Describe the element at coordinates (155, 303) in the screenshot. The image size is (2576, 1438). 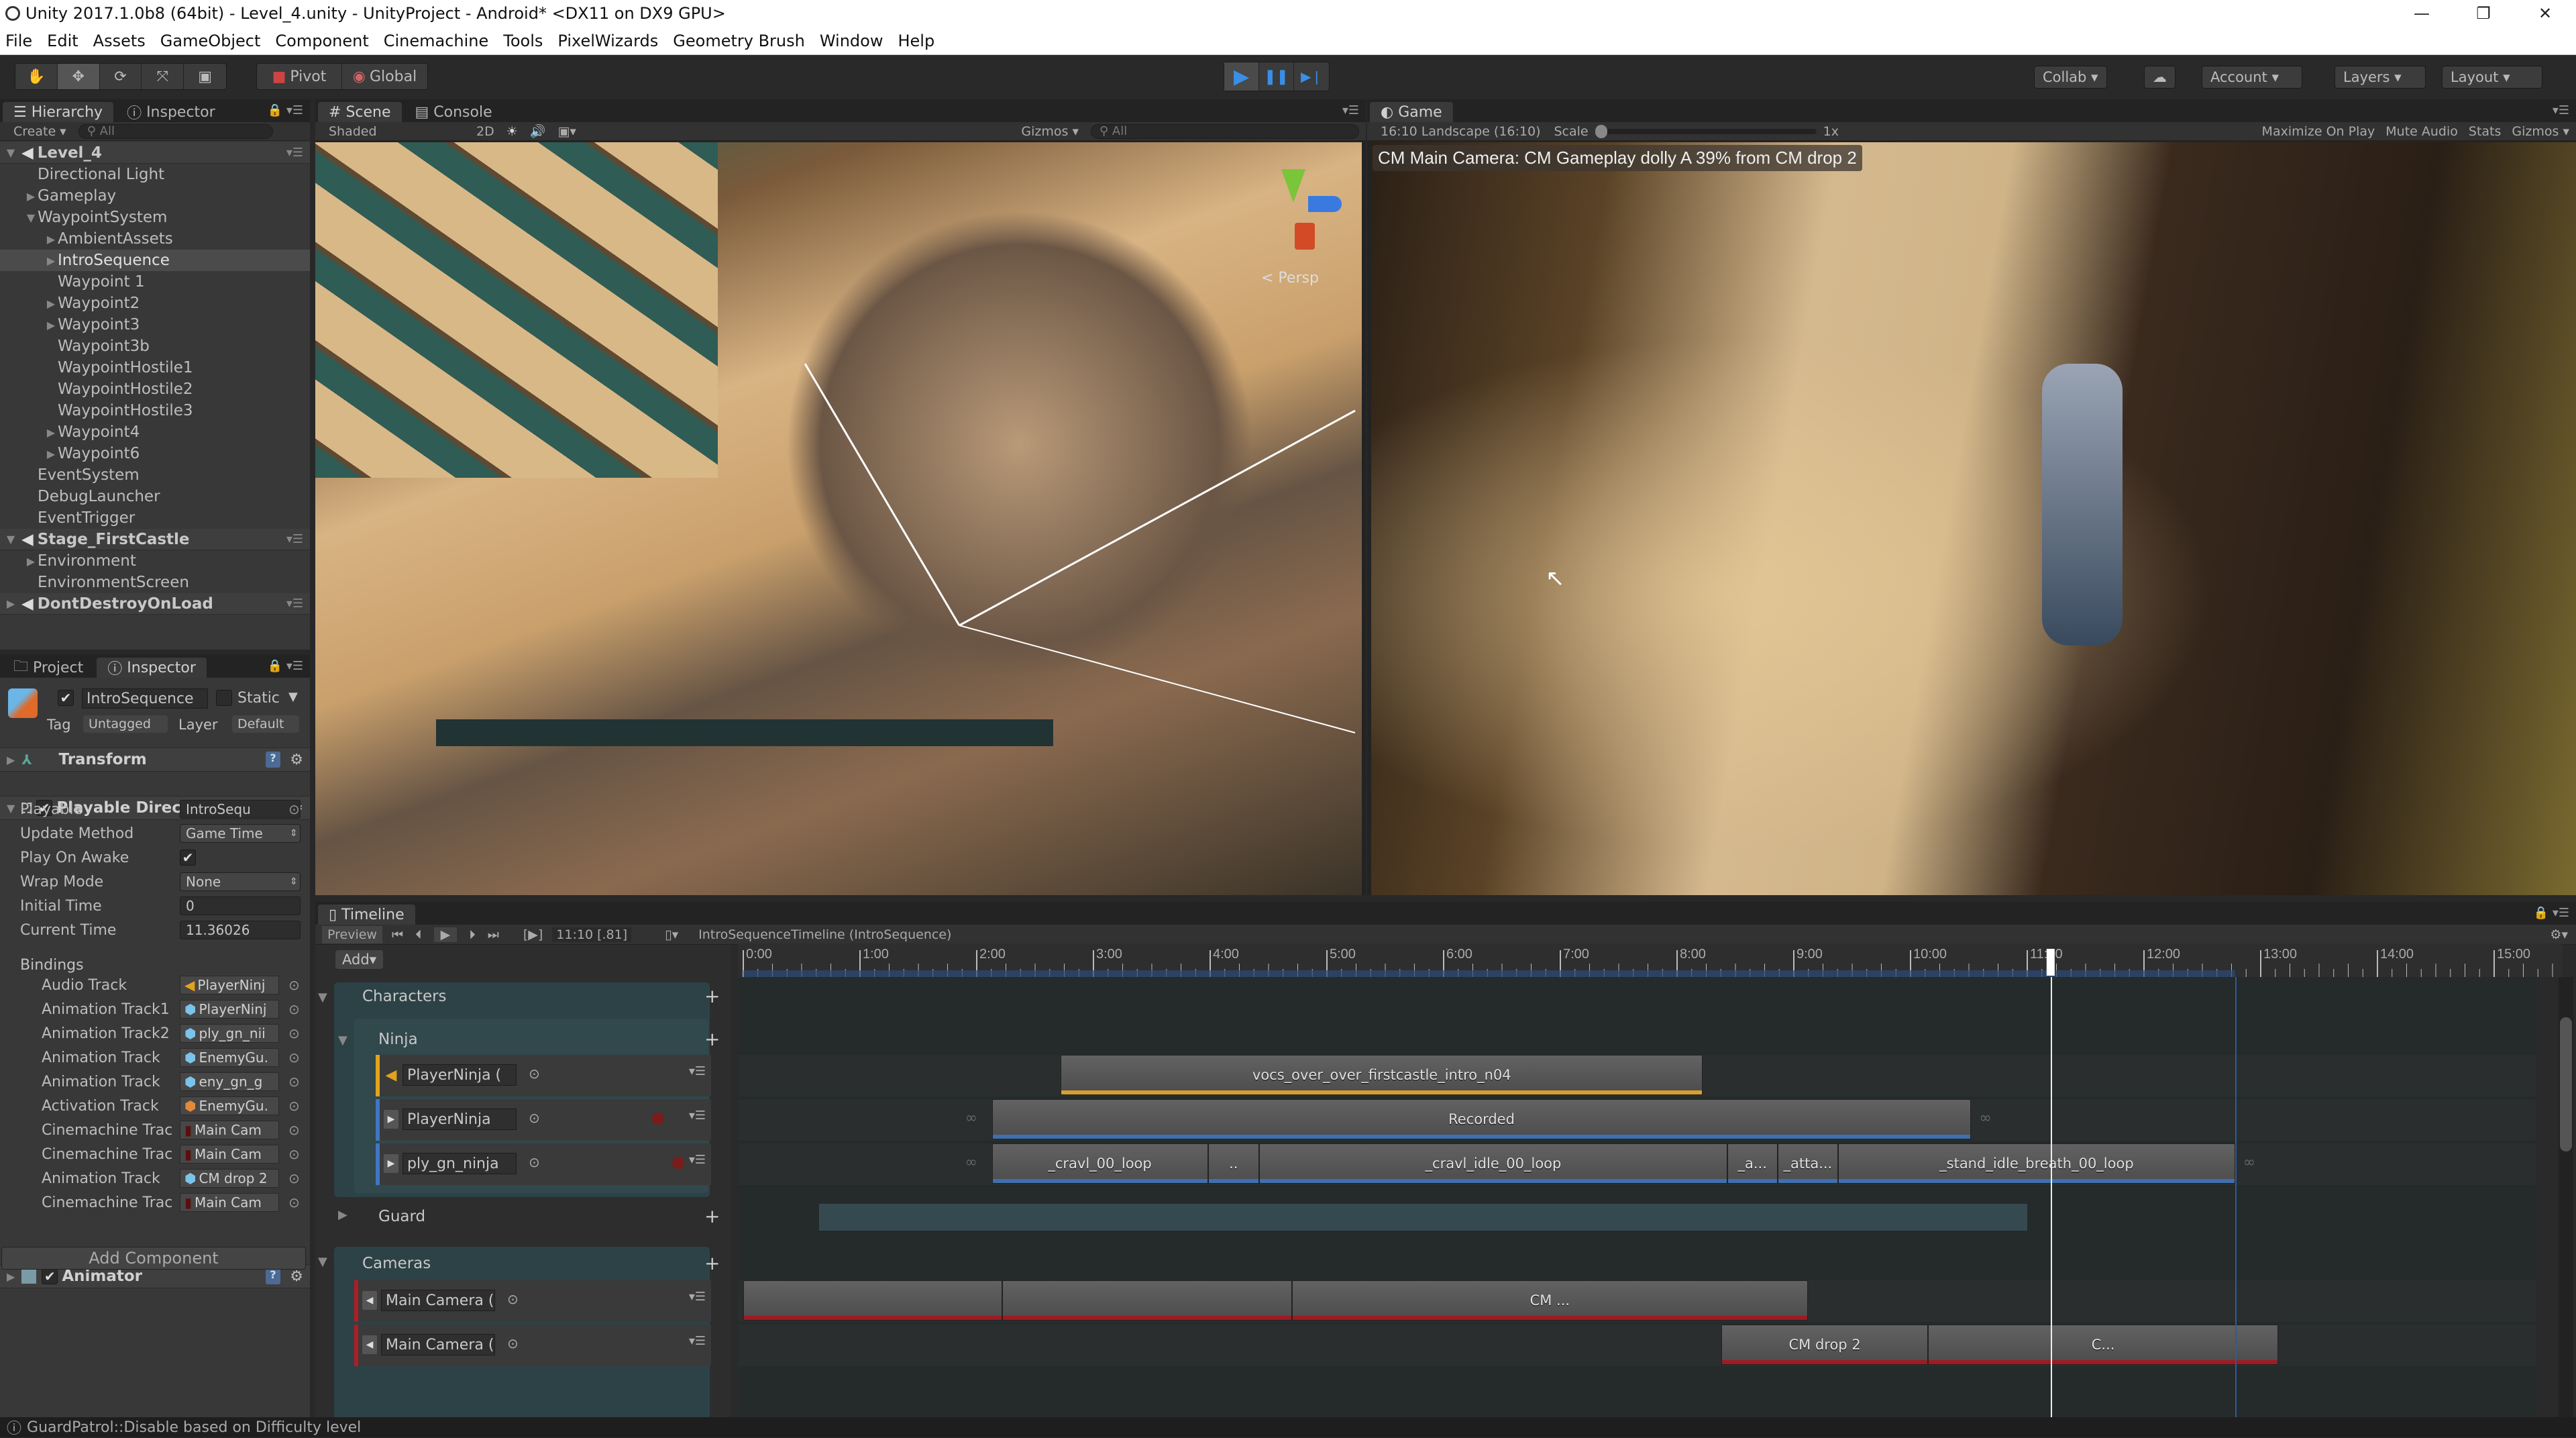
I see `hierarchy-item: ▶ Waypoint2` at that location.